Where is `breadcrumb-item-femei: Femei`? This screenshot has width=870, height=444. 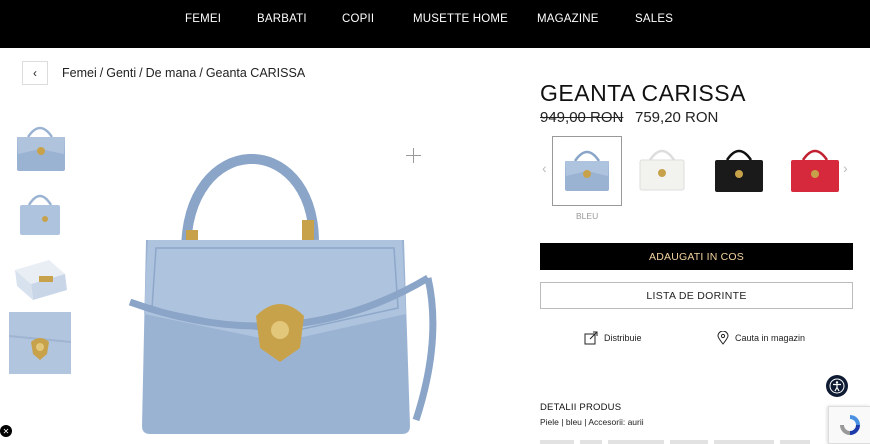
breadcrumb-item-femei: Femei is located at coordinates (79, 73).